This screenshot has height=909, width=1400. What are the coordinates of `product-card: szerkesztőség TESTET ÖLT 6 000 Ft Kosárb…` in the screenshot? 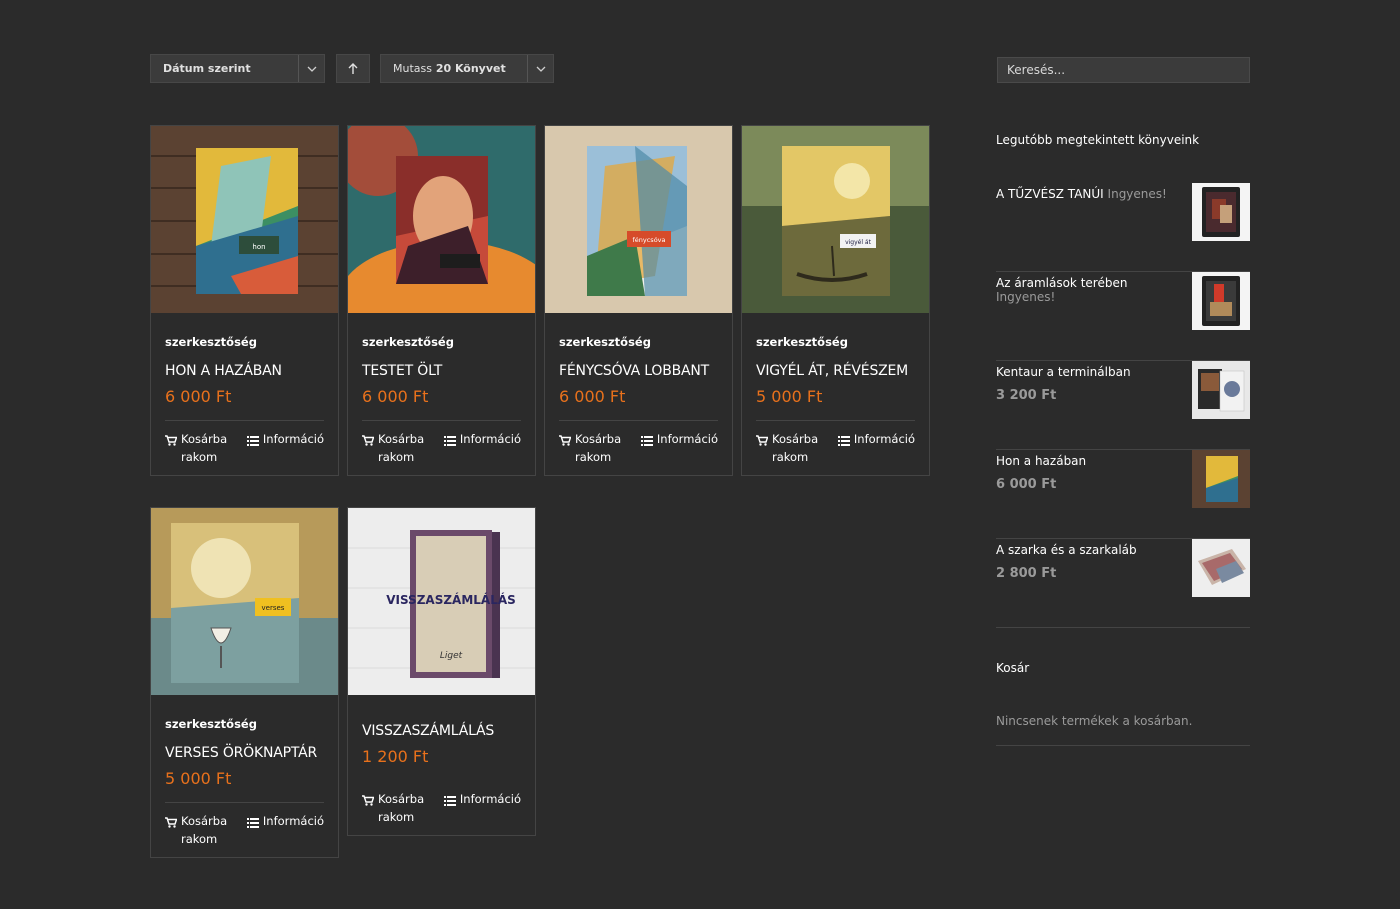 It's located at (441, 300).